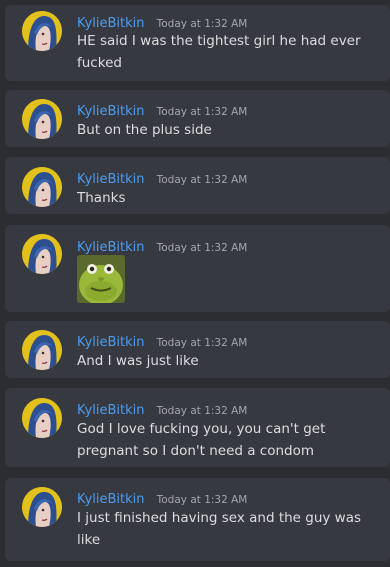 The width and height of the screenshot is (390, 567). What do you see at coordinates (101, 198) in the screenshot?
I see `message-text: Thanks` at bounding box center [101, 198].